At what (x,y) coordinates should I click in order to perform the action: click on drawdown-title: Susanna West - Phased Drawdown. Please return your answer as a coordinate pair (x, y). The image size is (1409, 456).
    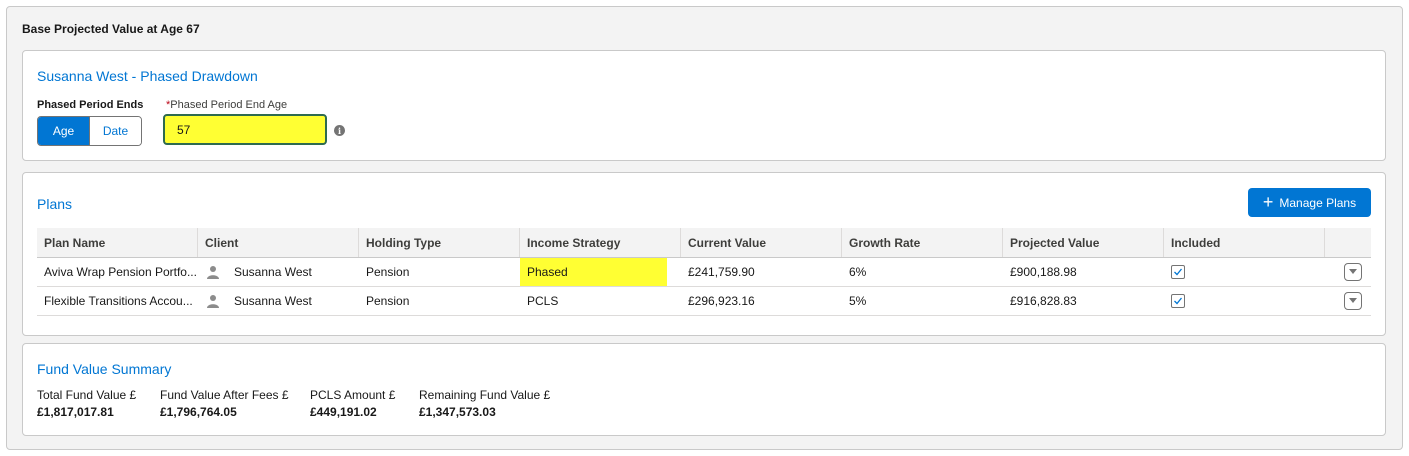
    Looking at the image, I should click on (147, 76).